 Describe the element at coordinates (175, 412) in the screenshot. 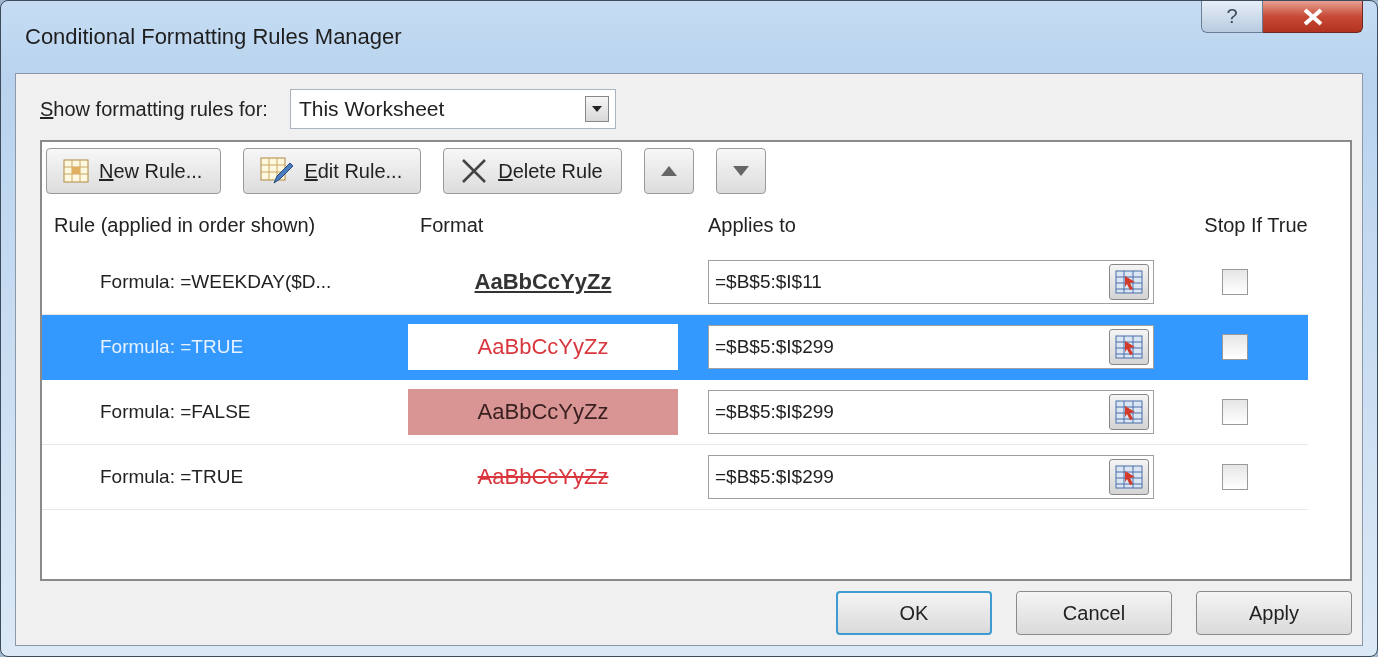

I see `rule-text: Formula: =FALSE` at that location.